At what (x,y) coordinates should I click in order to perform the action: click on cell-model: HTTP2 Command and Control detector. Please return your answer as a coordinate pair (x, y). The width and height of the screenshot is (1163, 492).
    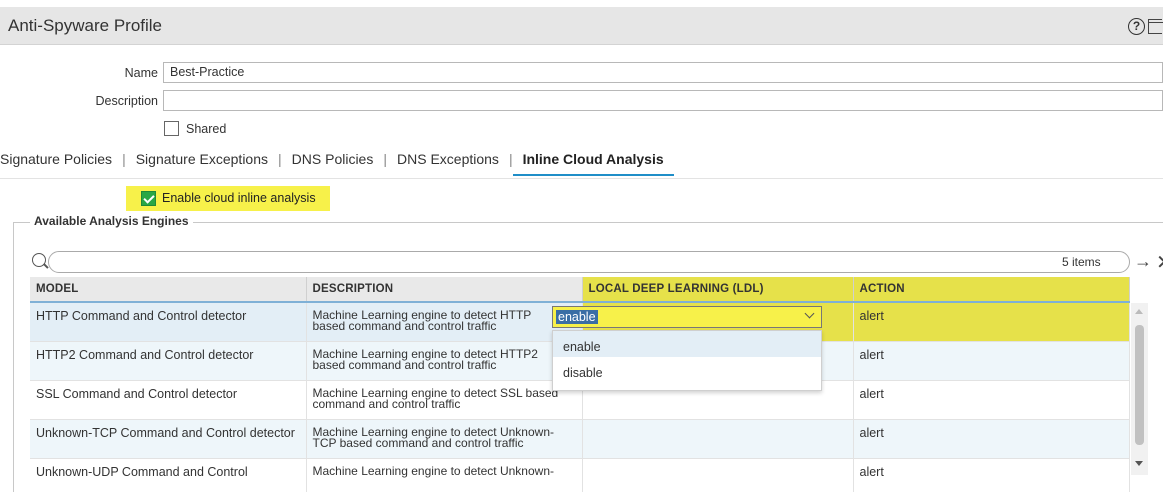
    Looking at the image, I should click on (168, 361).